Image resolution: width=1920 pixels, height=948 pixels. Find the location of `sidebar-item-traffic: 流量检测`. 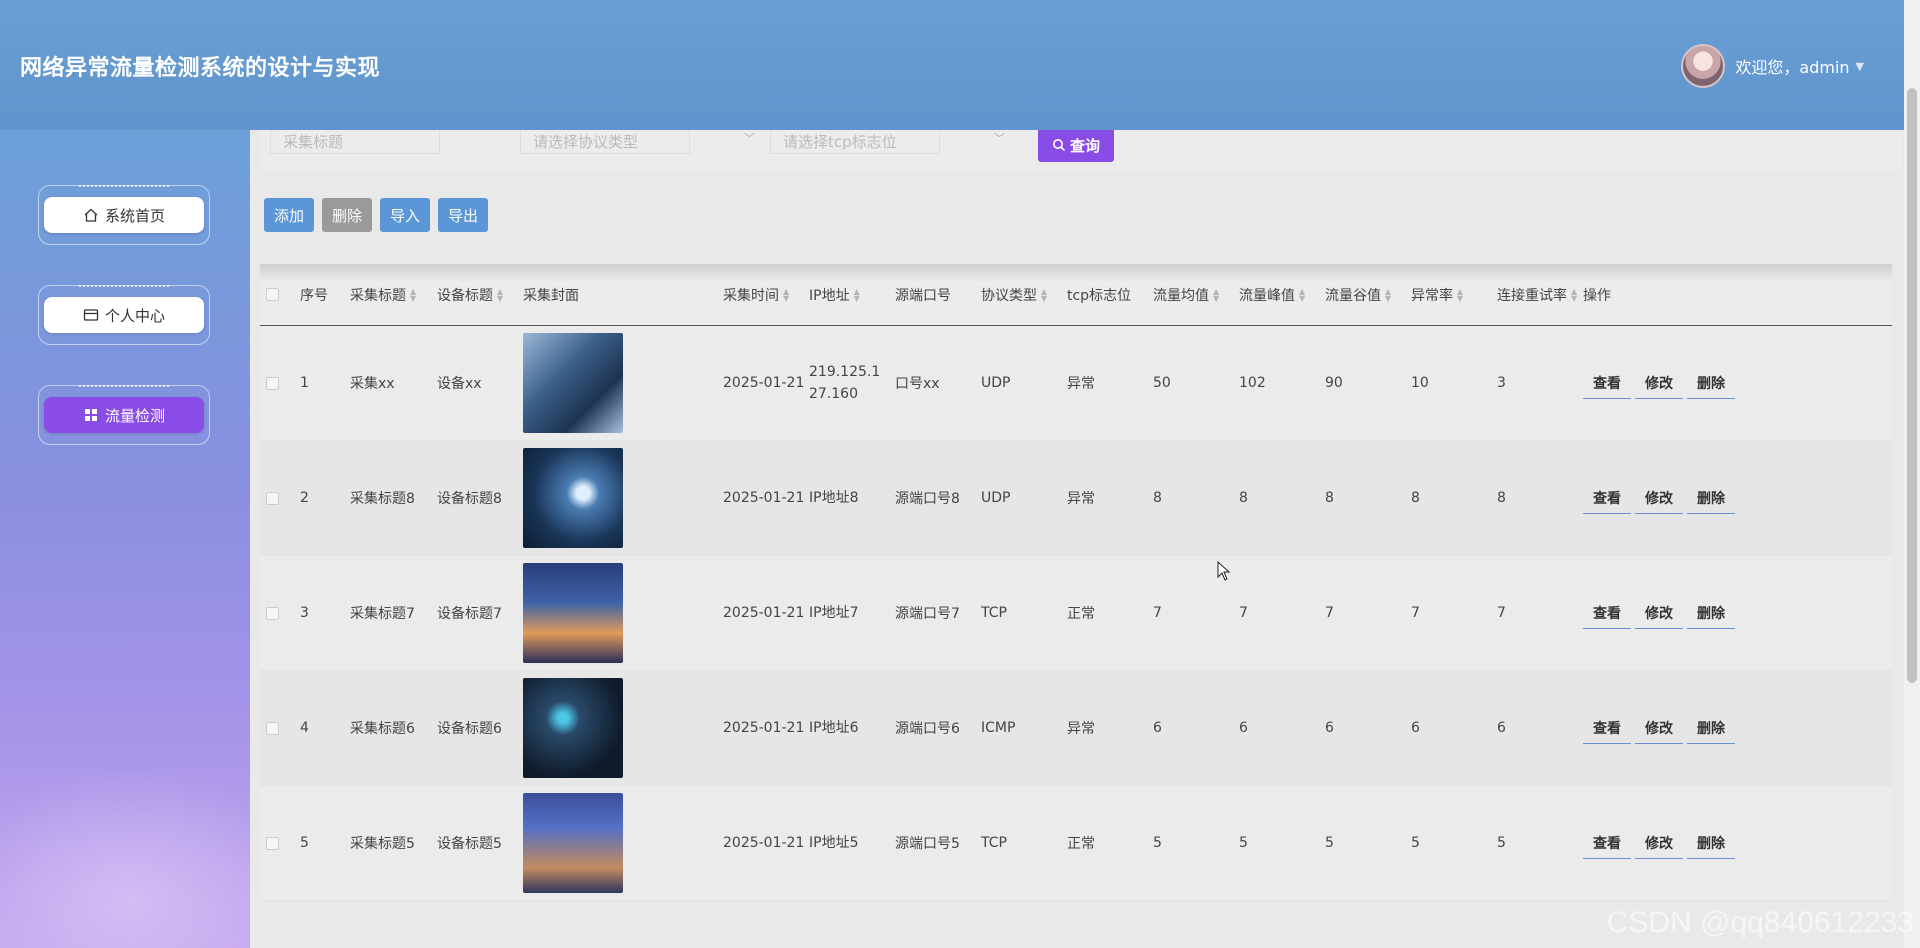

sidebar-item-traffic: 流量检测 is located at coordinates (124, 415).